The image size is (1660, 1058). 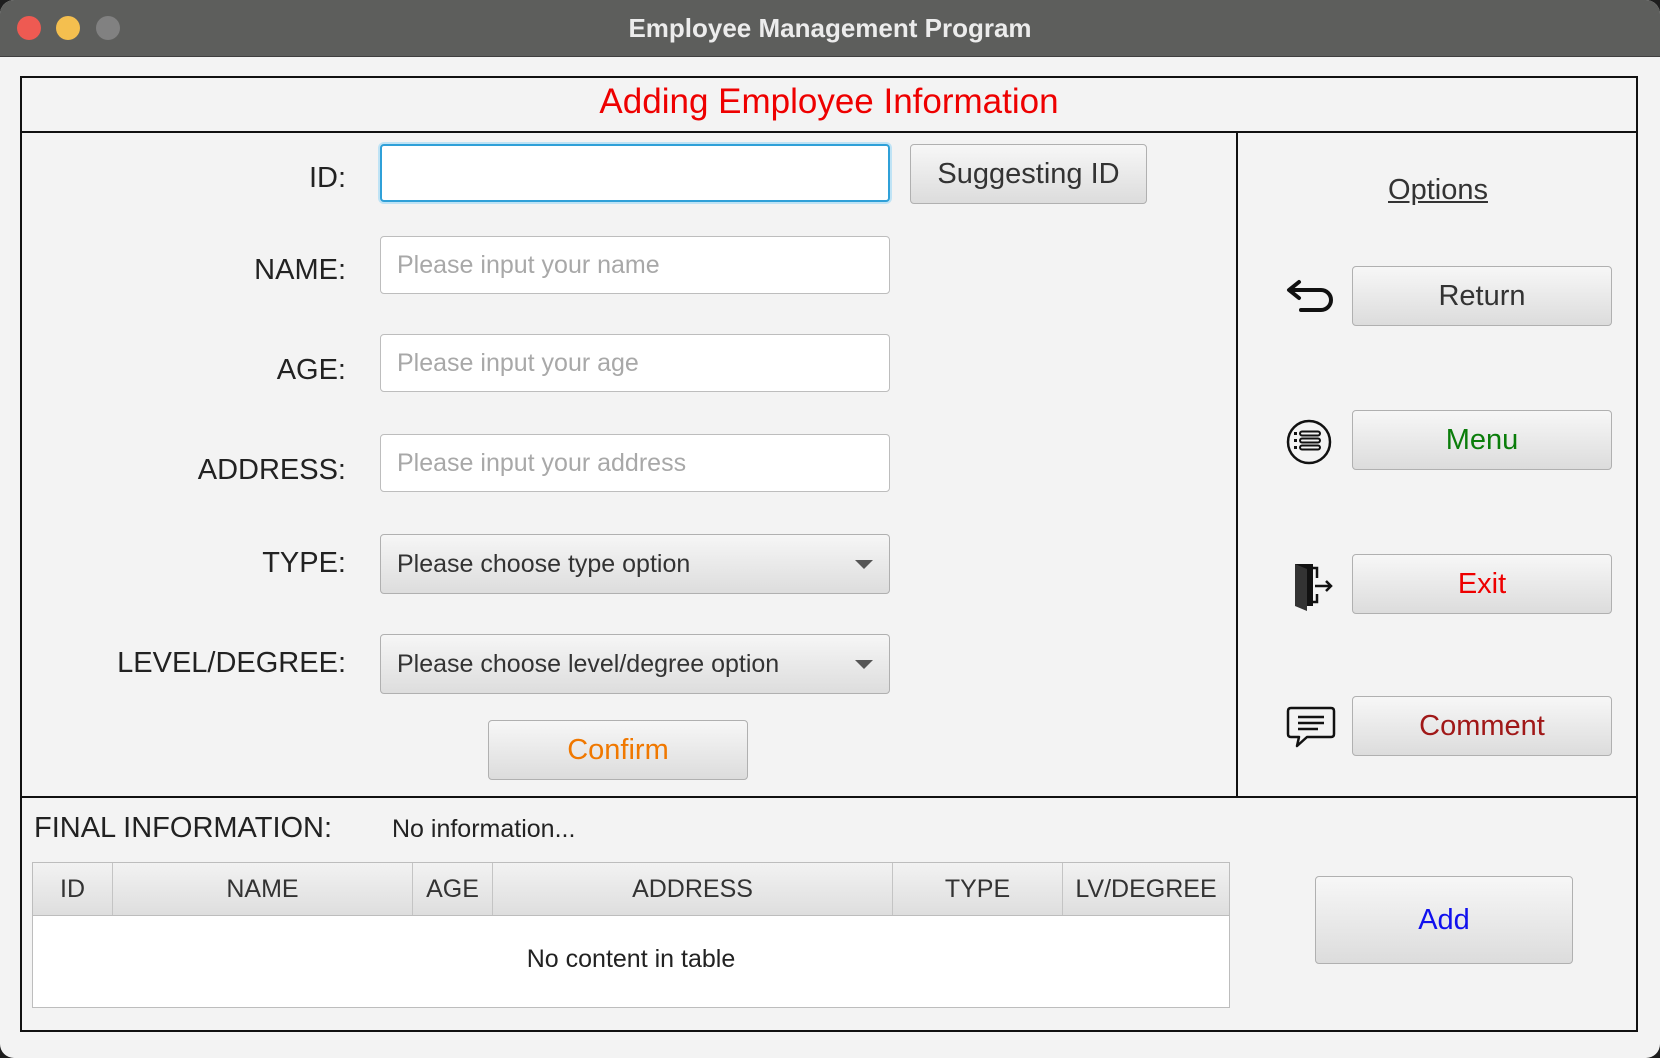 What do you see at coordinates (231, 663) in the screenshot?
I see `level-label: LEVEL/DEGREE:` at bounding box center [231, 663].